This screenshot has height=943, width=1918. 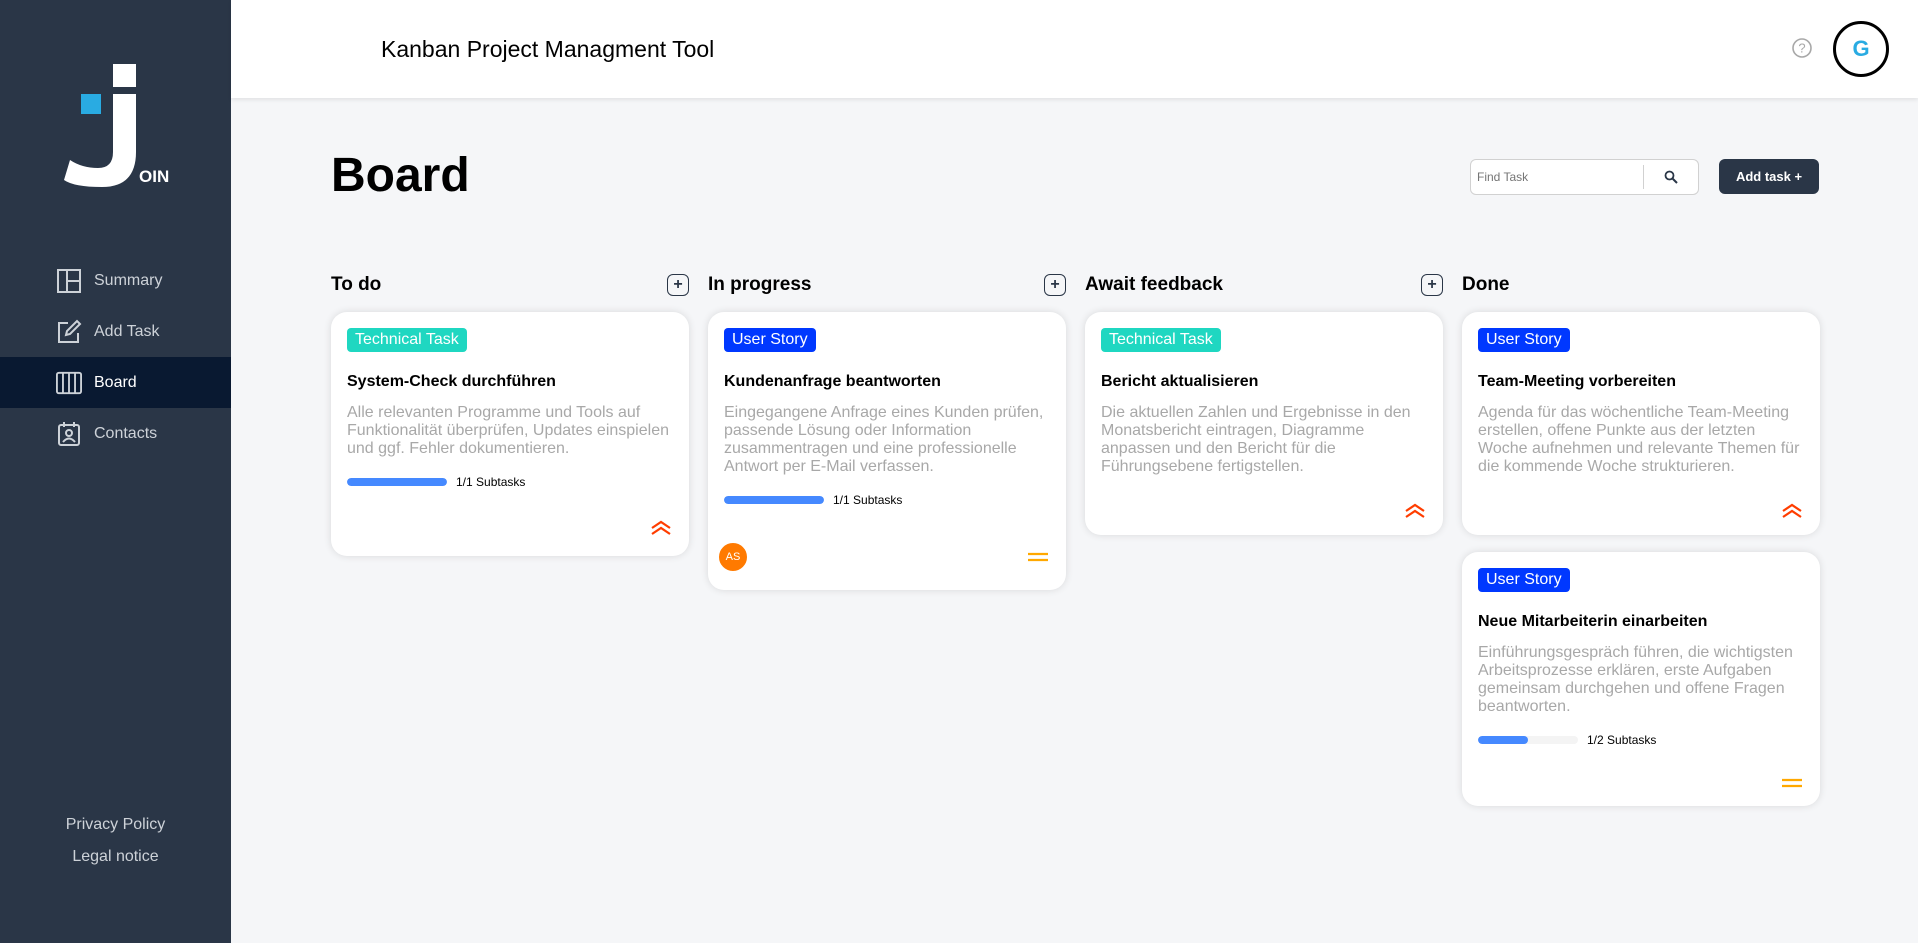 I want to click on add-task-icon, so click(x=69, y=332).